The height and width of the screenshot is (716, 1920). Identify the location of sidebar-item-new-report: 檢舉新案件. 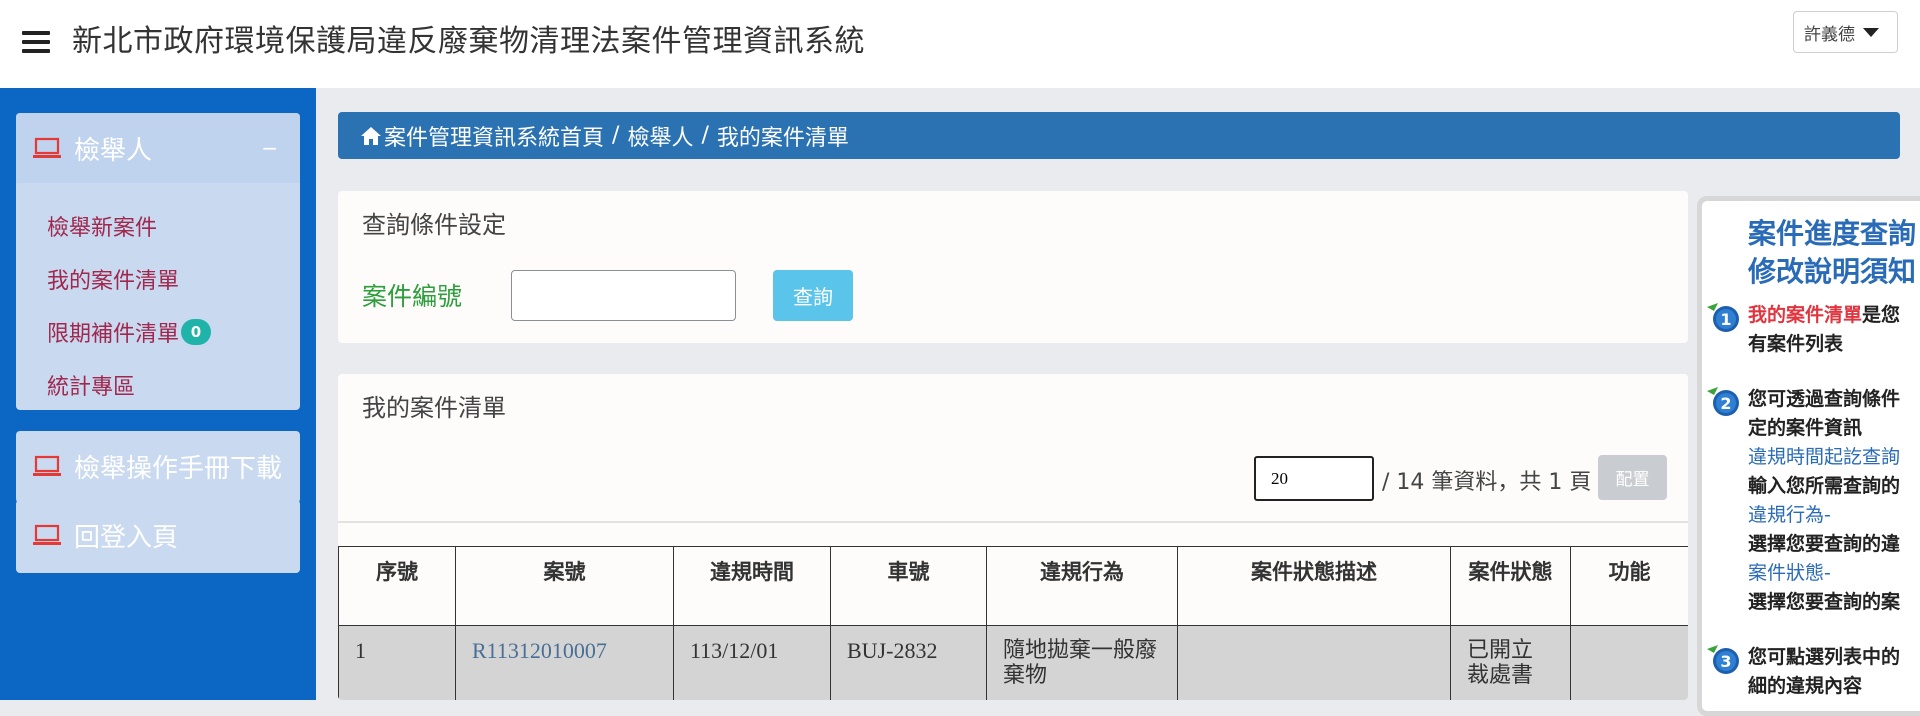
(158, 225).